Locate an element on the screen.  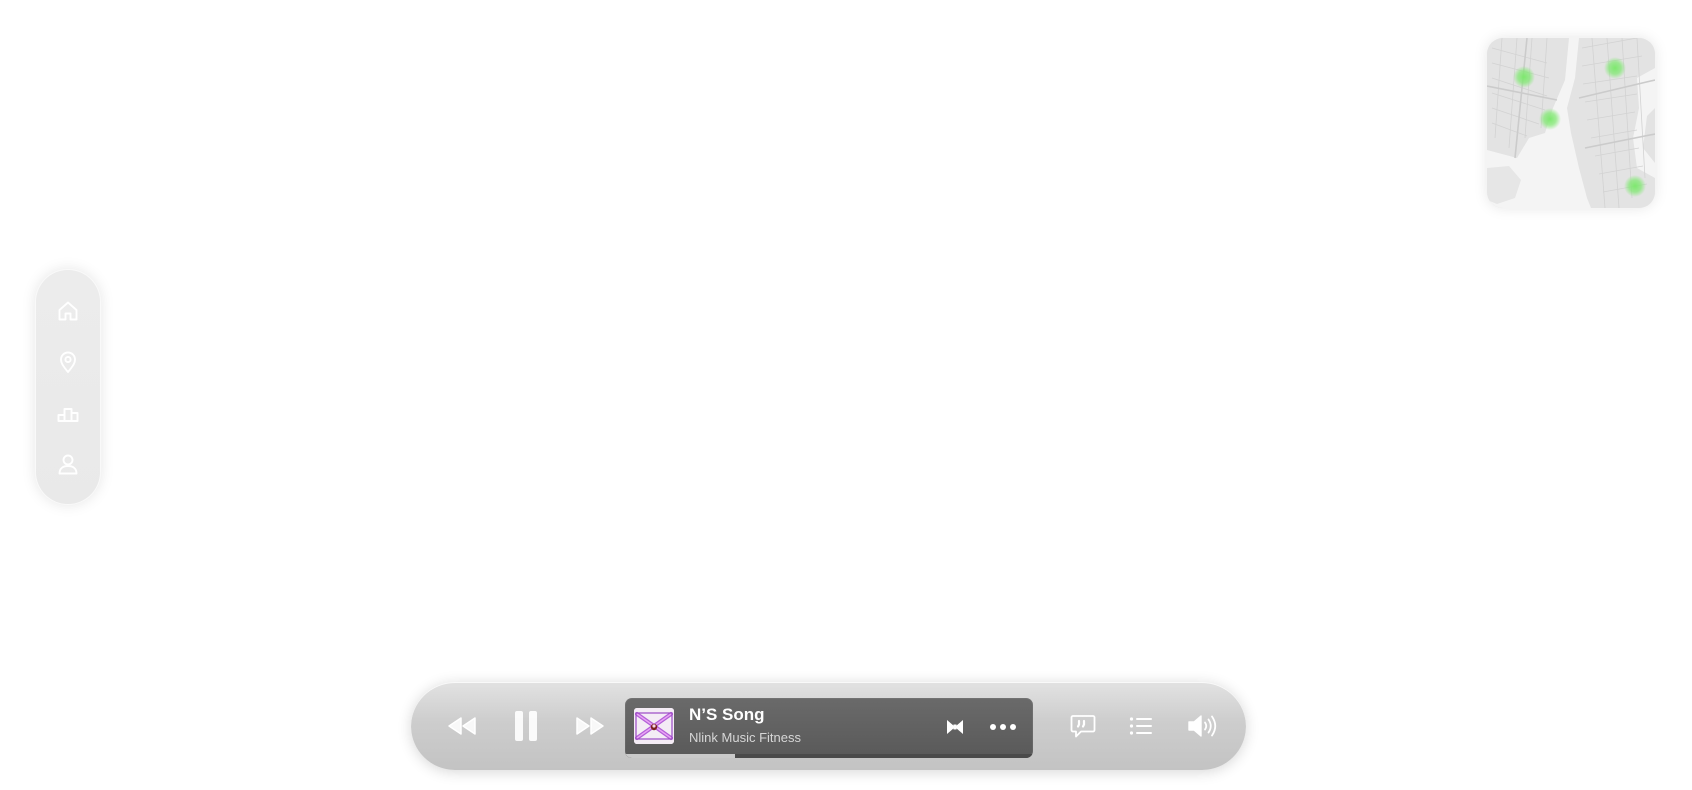
fast-forward-button is located at coordinates (590, 726).